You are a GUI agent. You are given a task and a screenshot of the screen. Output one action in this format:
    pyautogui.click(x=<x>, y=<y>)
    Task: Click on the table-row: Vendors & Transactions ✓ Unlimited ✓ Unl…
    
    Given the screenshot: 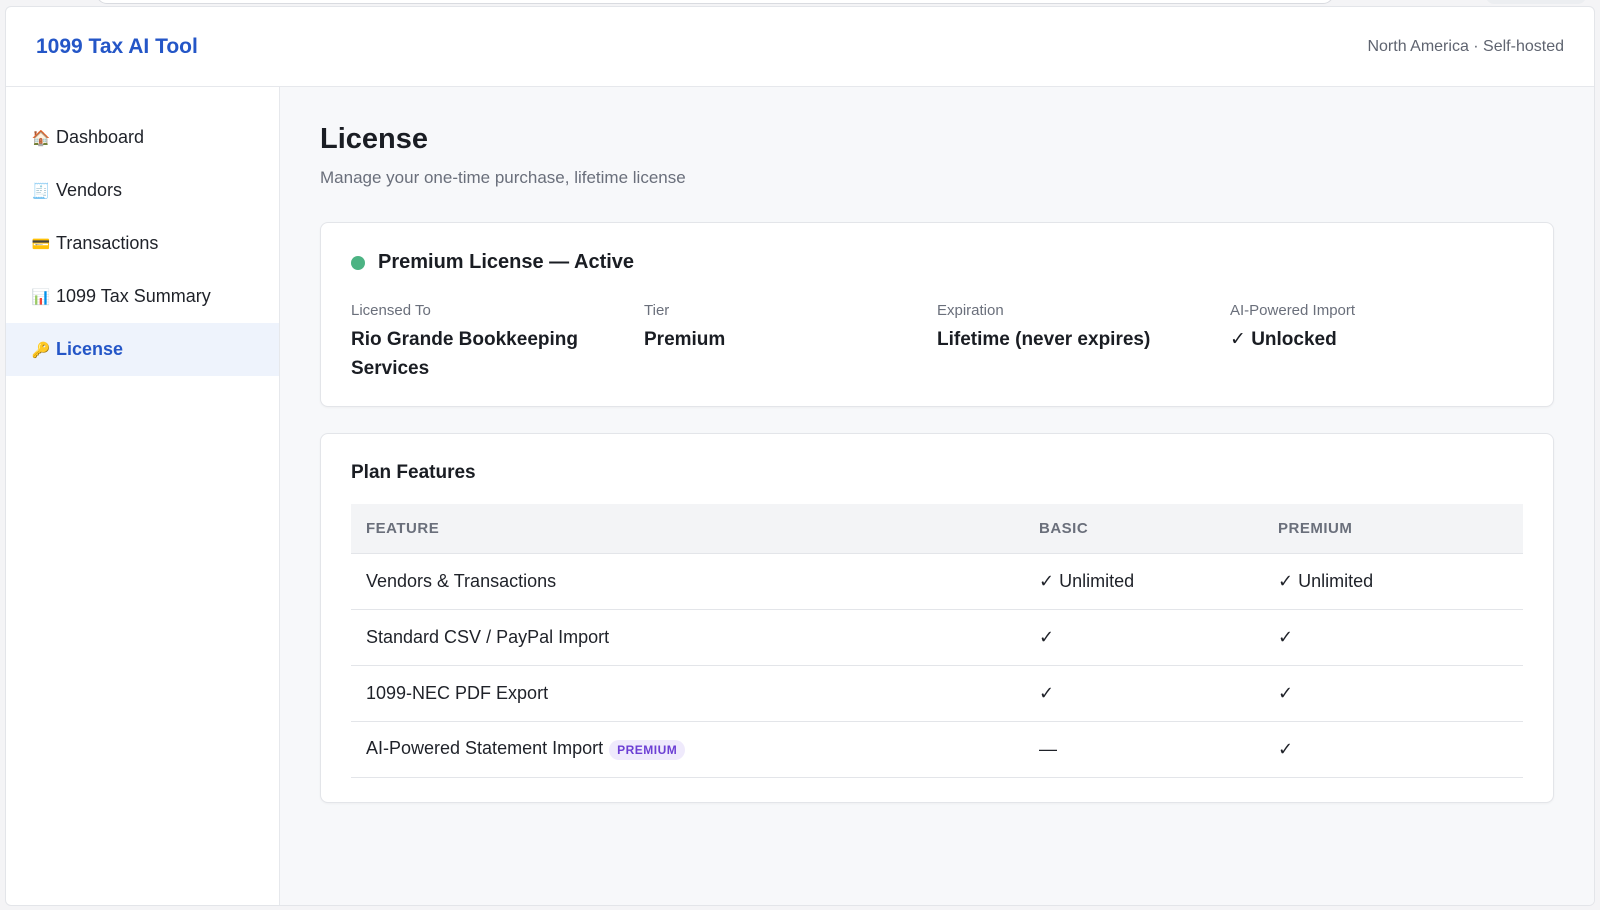 What is the action you would take?
    pyautogui.click(x=937, y=581)
    